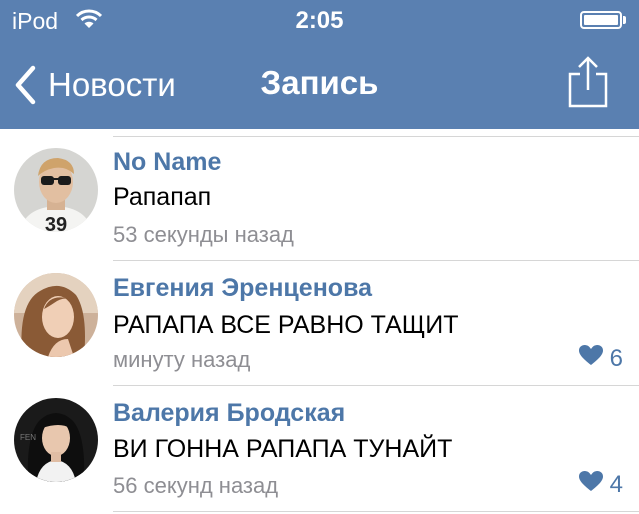 The width and height of the screenshot is (639, 514). What do you see at coordinates (601, 20) in the screenshot?
I see `battery-icon` at bounding box center [601, 20].